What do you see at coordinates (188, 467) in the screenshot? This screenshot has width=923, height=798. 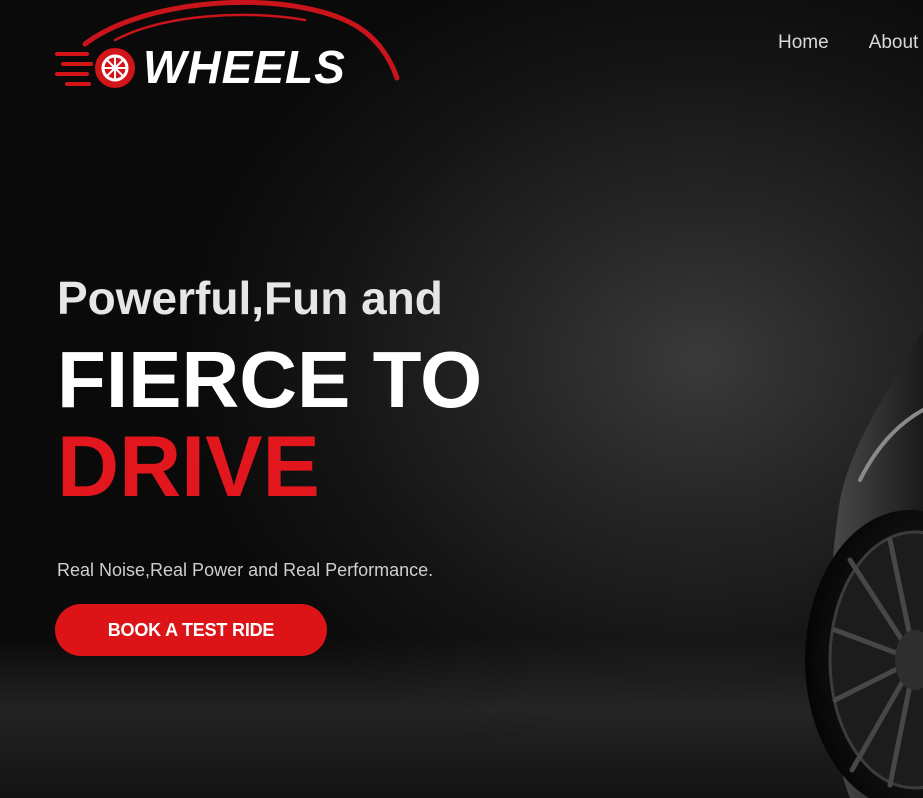 I see `hero-accent-title: DRIVE` at bounding box center [188, 467].